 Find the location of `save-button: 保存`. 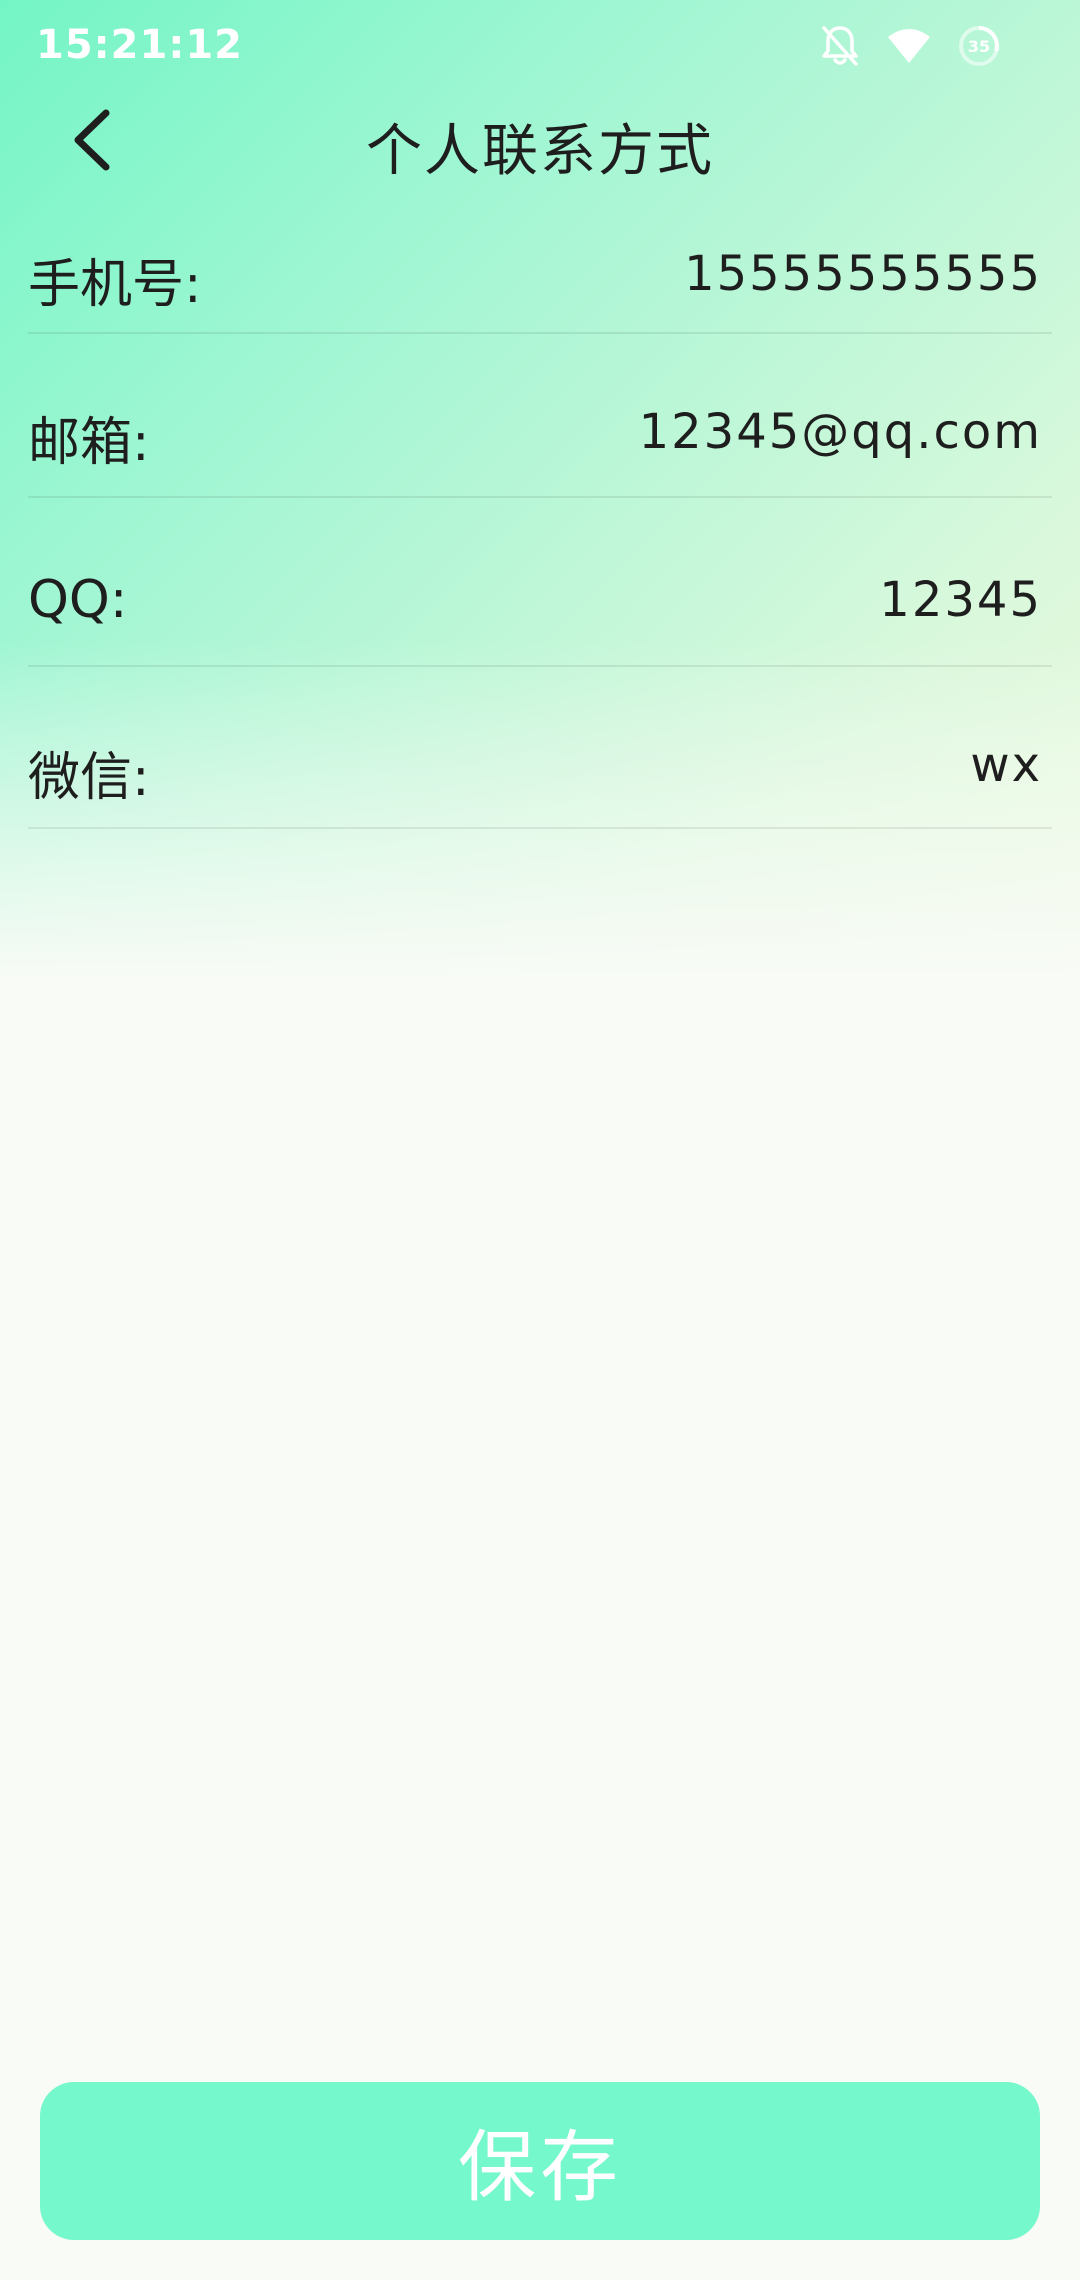

save-button: 保存 is located at coordinates (540, 2161).